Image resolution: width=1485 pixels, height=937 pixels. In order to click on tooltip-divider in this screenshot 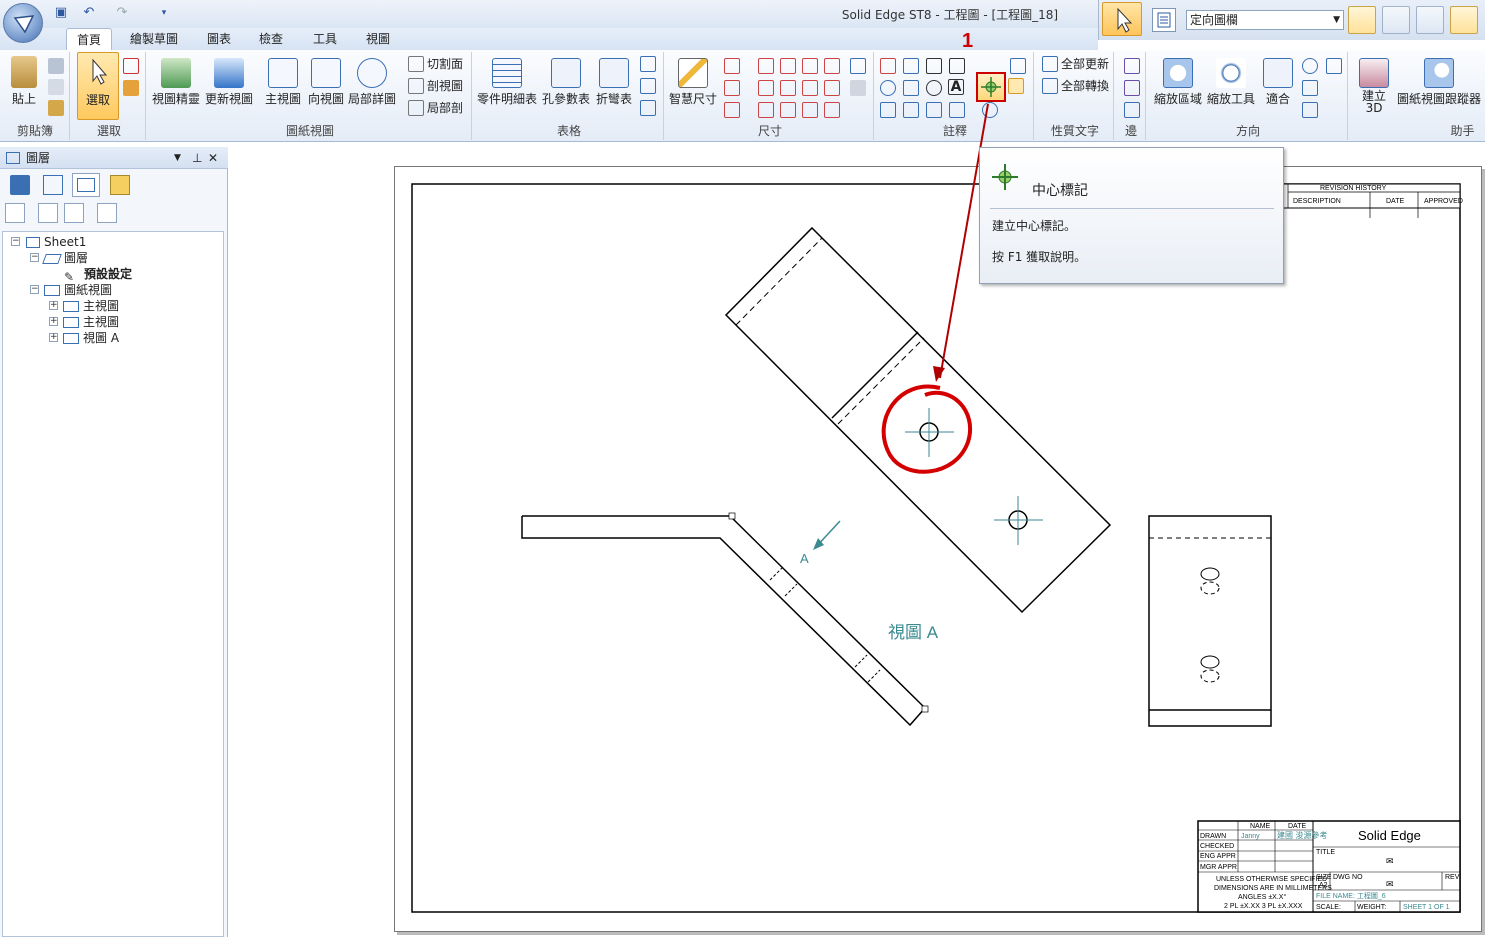, I will do `click(1132, 208)`.